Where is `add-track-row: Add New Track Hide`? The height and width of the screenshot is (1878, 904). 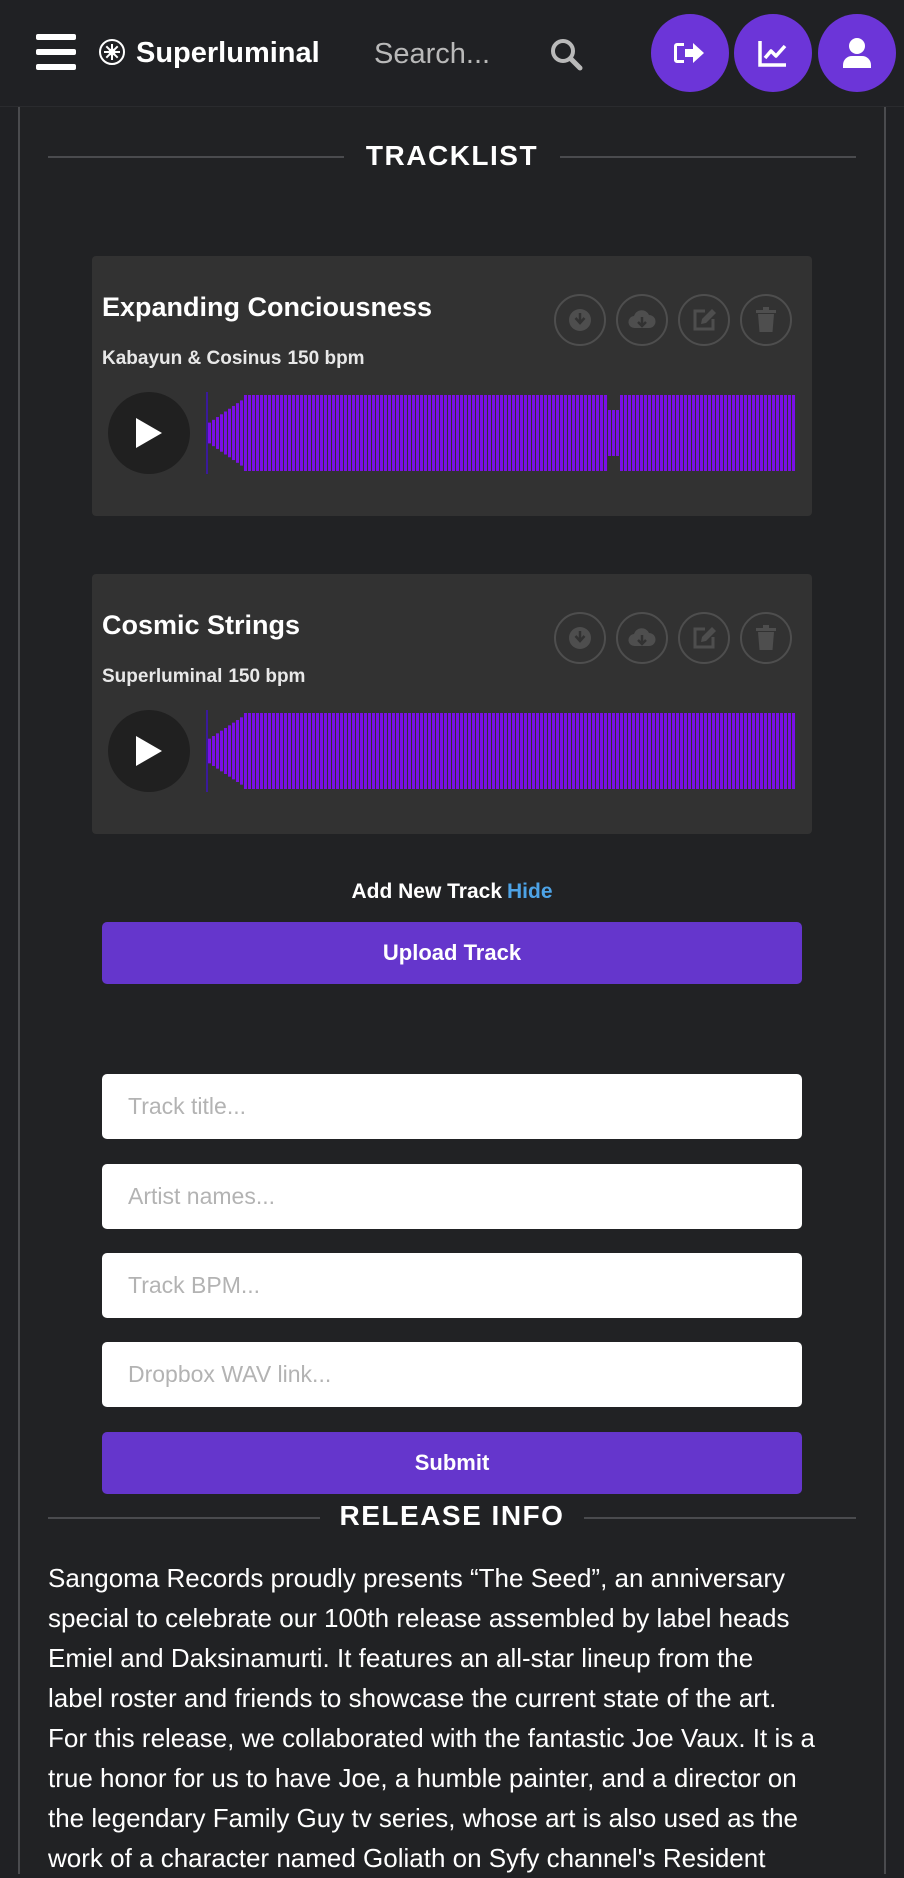
add-track-row: Add New Track Hide is located at coordinates (452, 892).